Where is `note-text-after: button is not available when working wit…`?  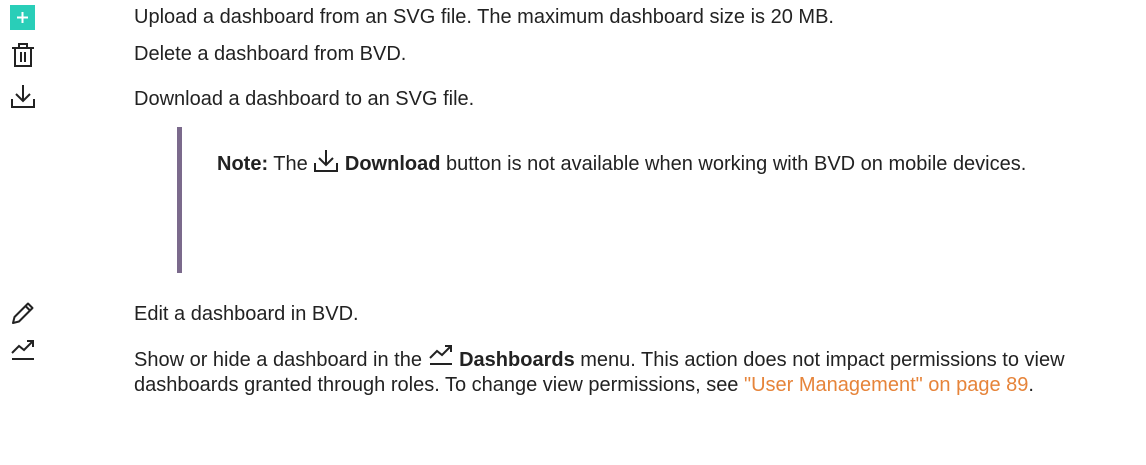 note-text-after: button is not available when working wit… is located at coordinates (733, 164).